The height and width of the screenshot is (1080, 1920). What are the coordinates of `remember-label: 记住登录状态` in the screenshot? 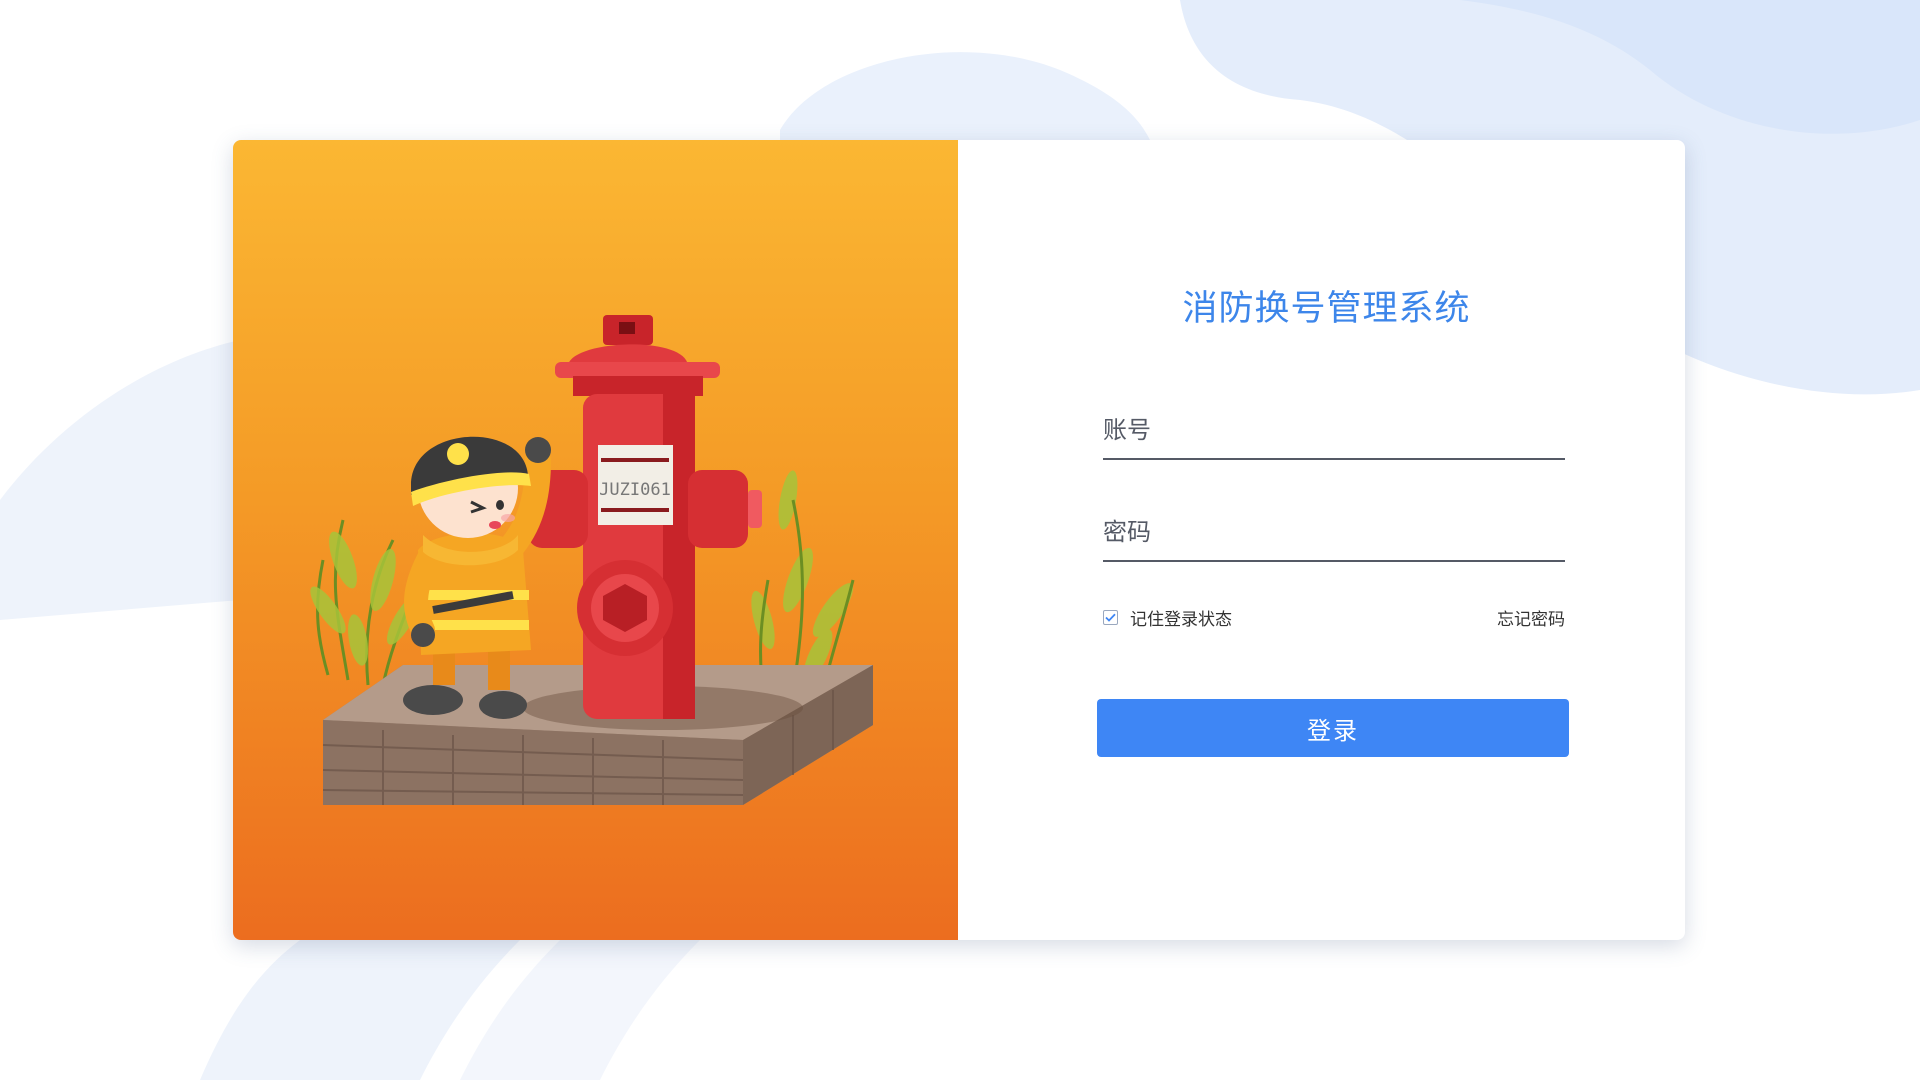 It's located at (1181, 619).